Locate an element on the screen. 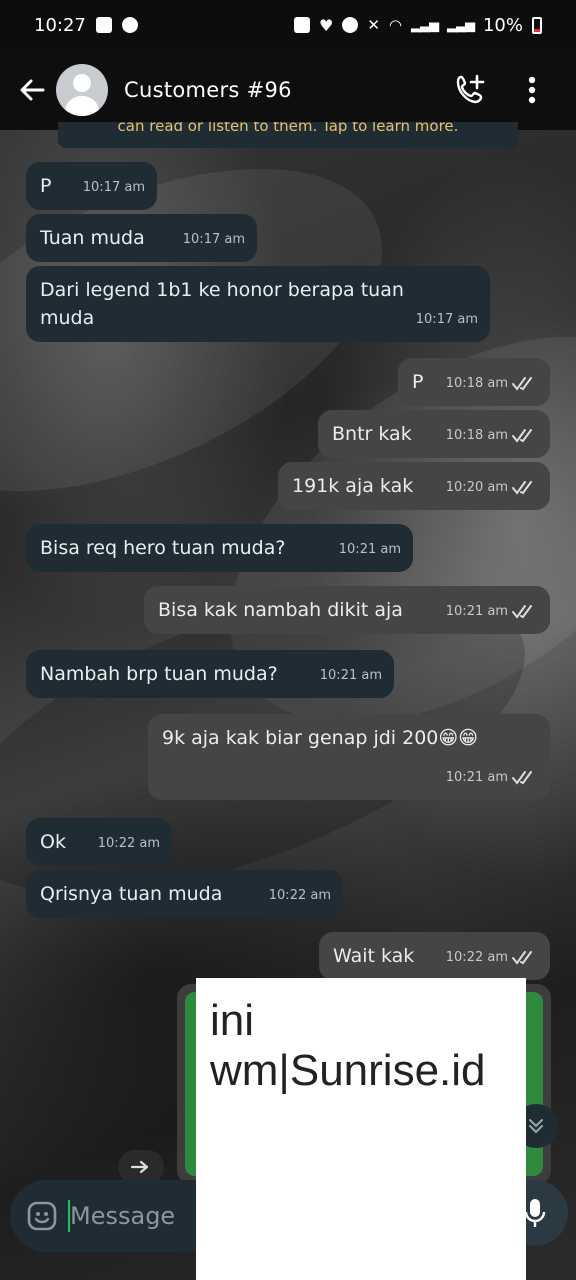 The image size is (576, 1280). message-bubble: P 10:17 am is located at coordinates (91, 186).